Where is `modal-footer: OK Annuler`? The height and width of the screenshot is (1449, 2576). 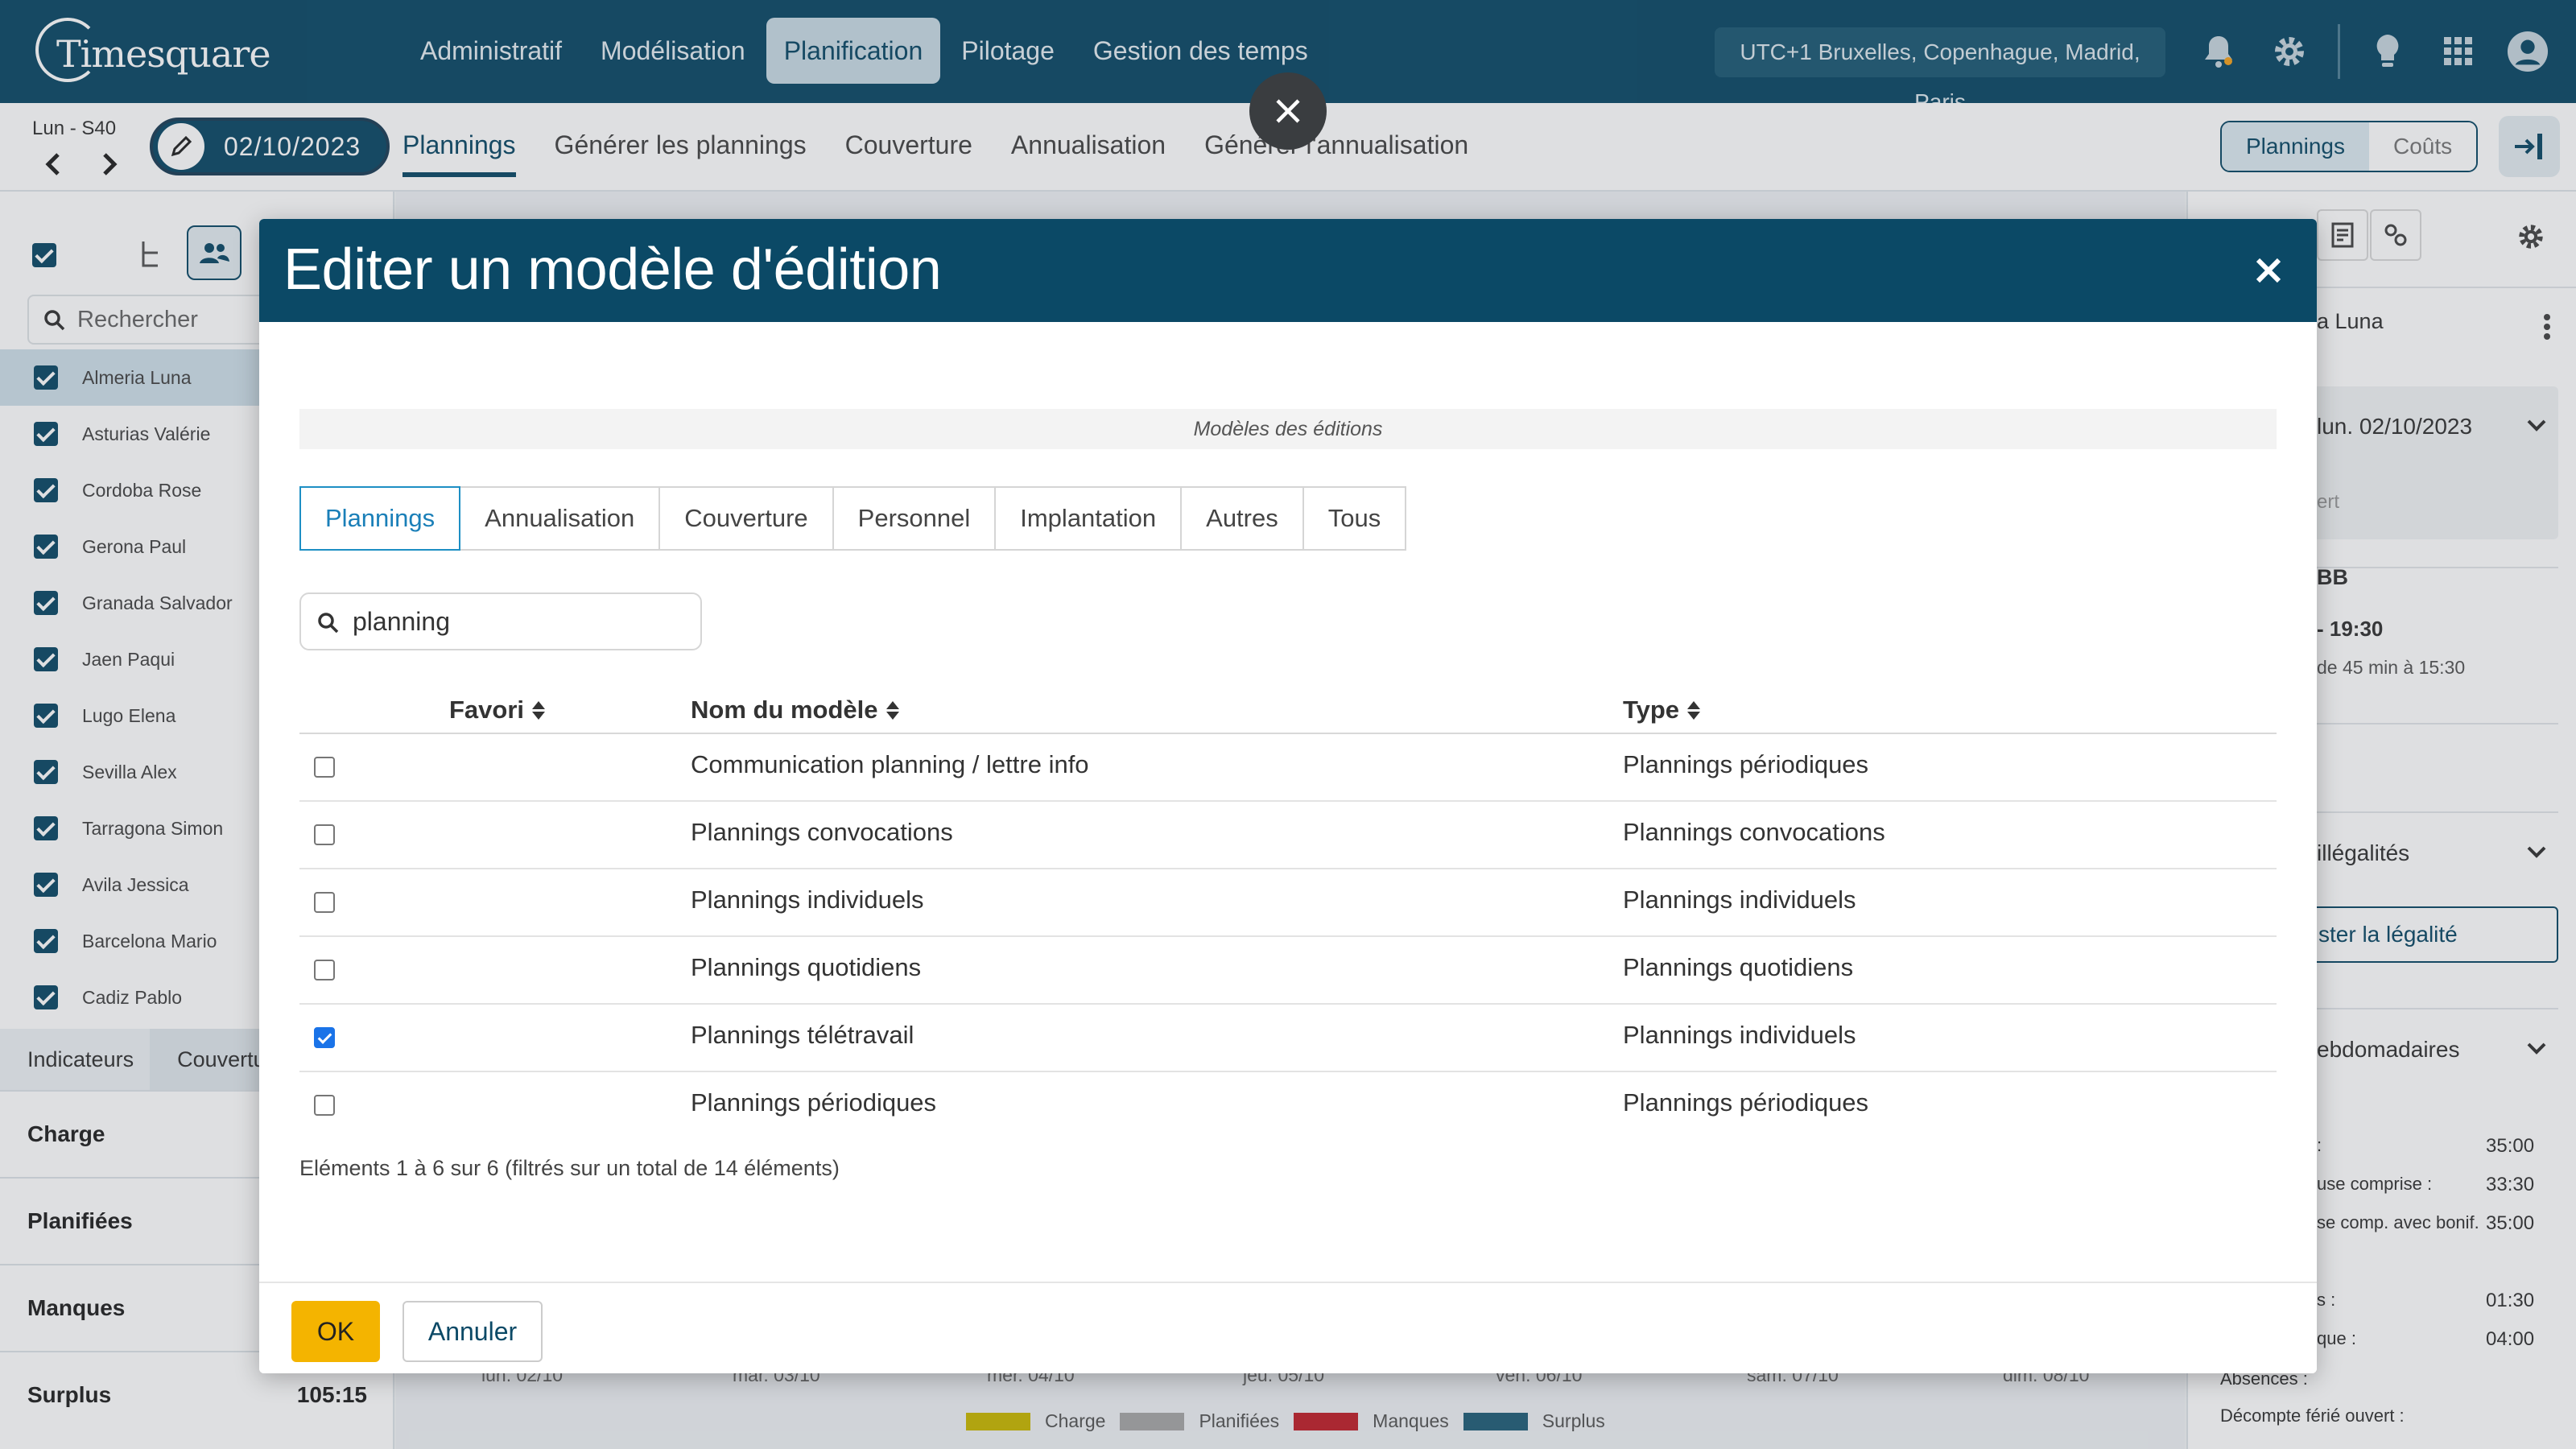
modal-footer: OK Annuler is located at coordinates (1288, 1327).